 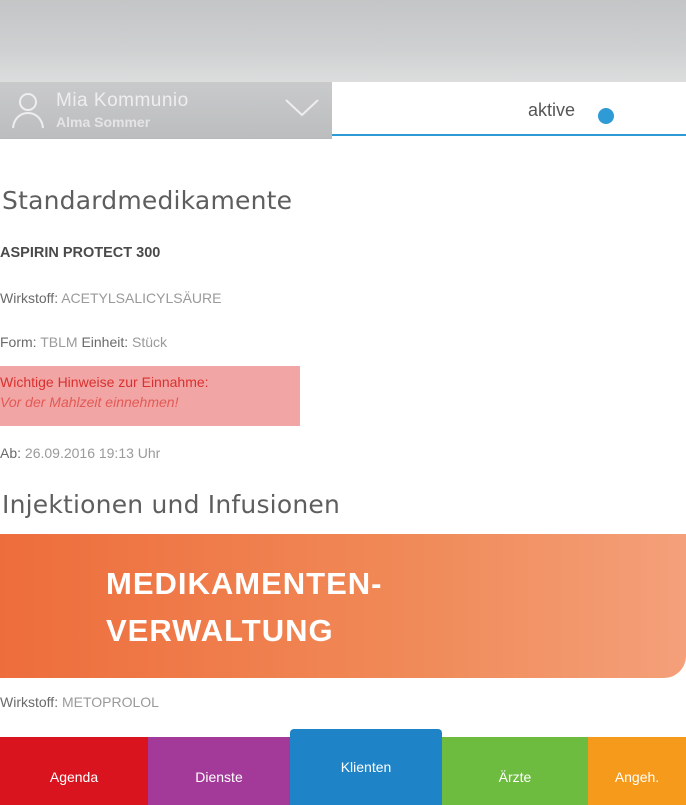 I want to click on ab-line: Ab: 26.09.2016 19:13 Uhr, so click(x=80, y=453).